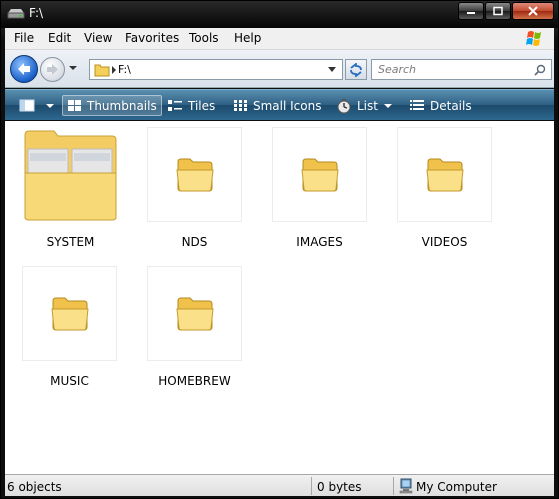 The image size is (559, 499). I want to click on folder-name: SYSTEM, so click(70, 242).